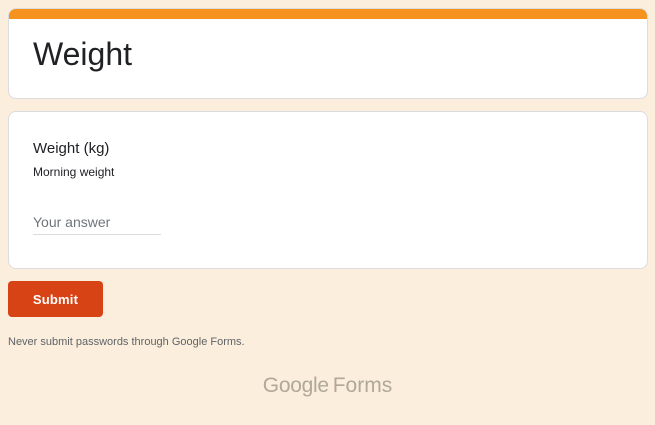 This screenshot has width=655, height=425. What do you see at coordinates (74, 172) in the screenshot?
I see `question-description: Morning weight` at bounding box center [74, 172].